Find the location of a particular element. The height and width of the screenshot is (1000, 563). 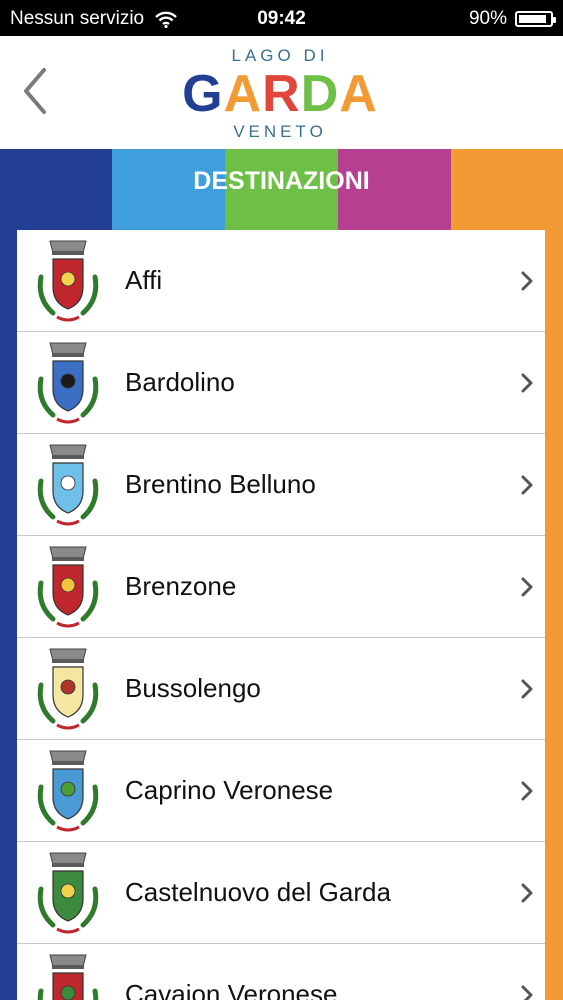

chevron-left-icon is located at coordinates (35, 91).